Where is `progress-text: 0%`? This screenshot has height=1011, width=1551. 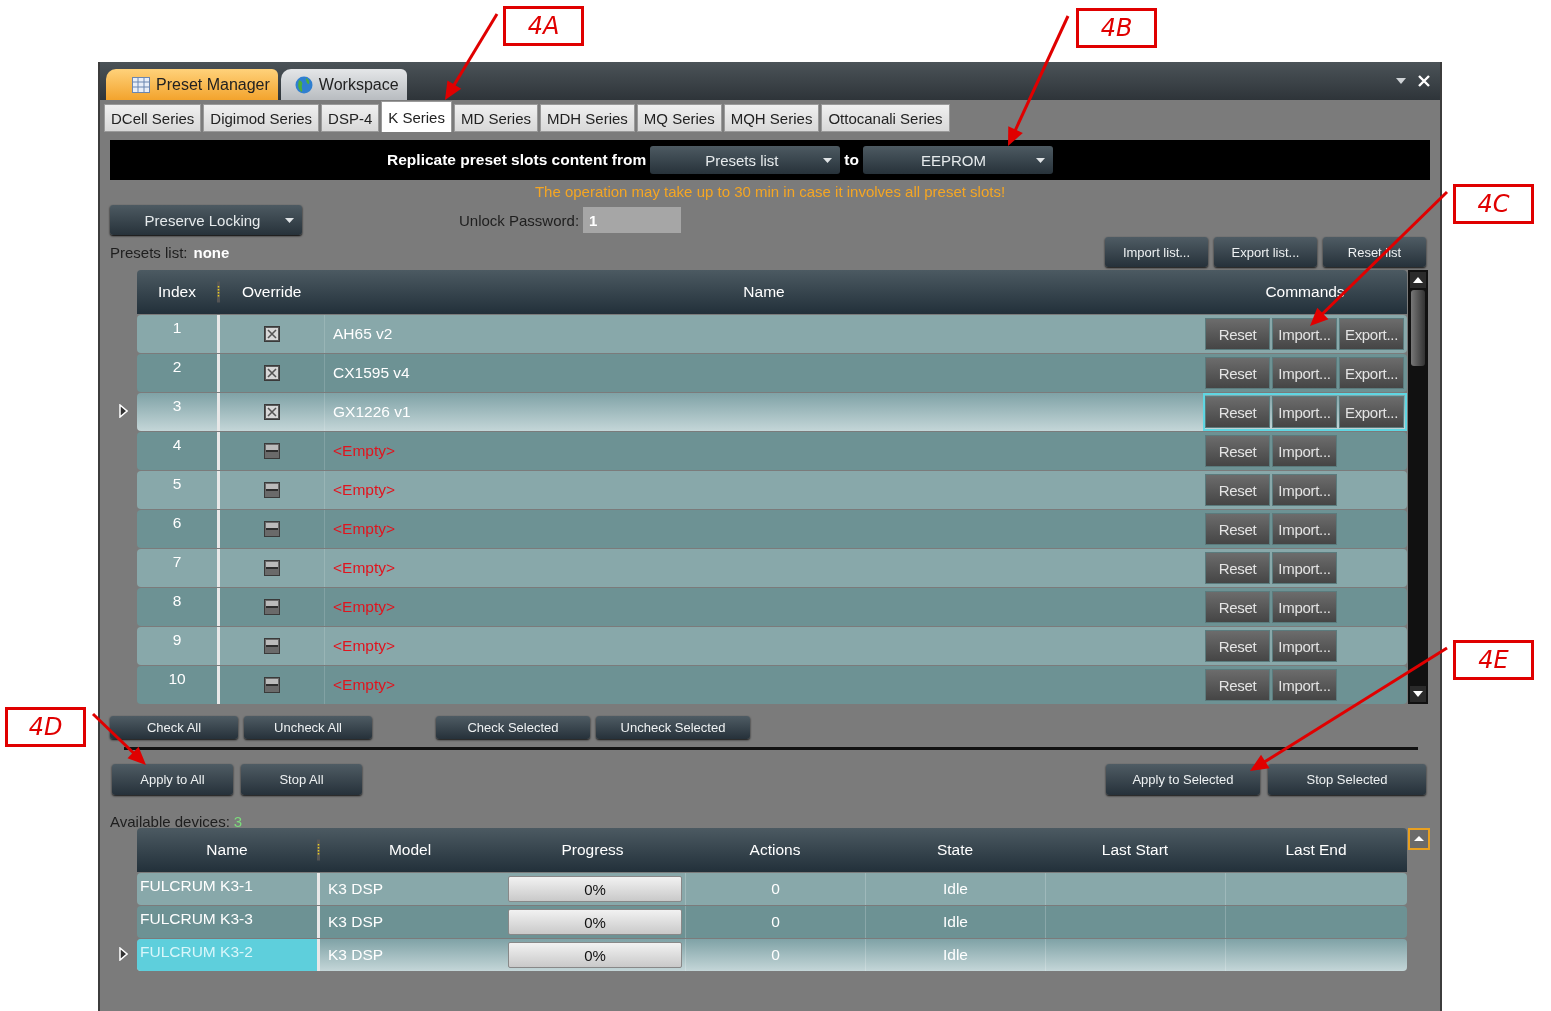
progress-text: 0% is located at coordinates (595, 889).